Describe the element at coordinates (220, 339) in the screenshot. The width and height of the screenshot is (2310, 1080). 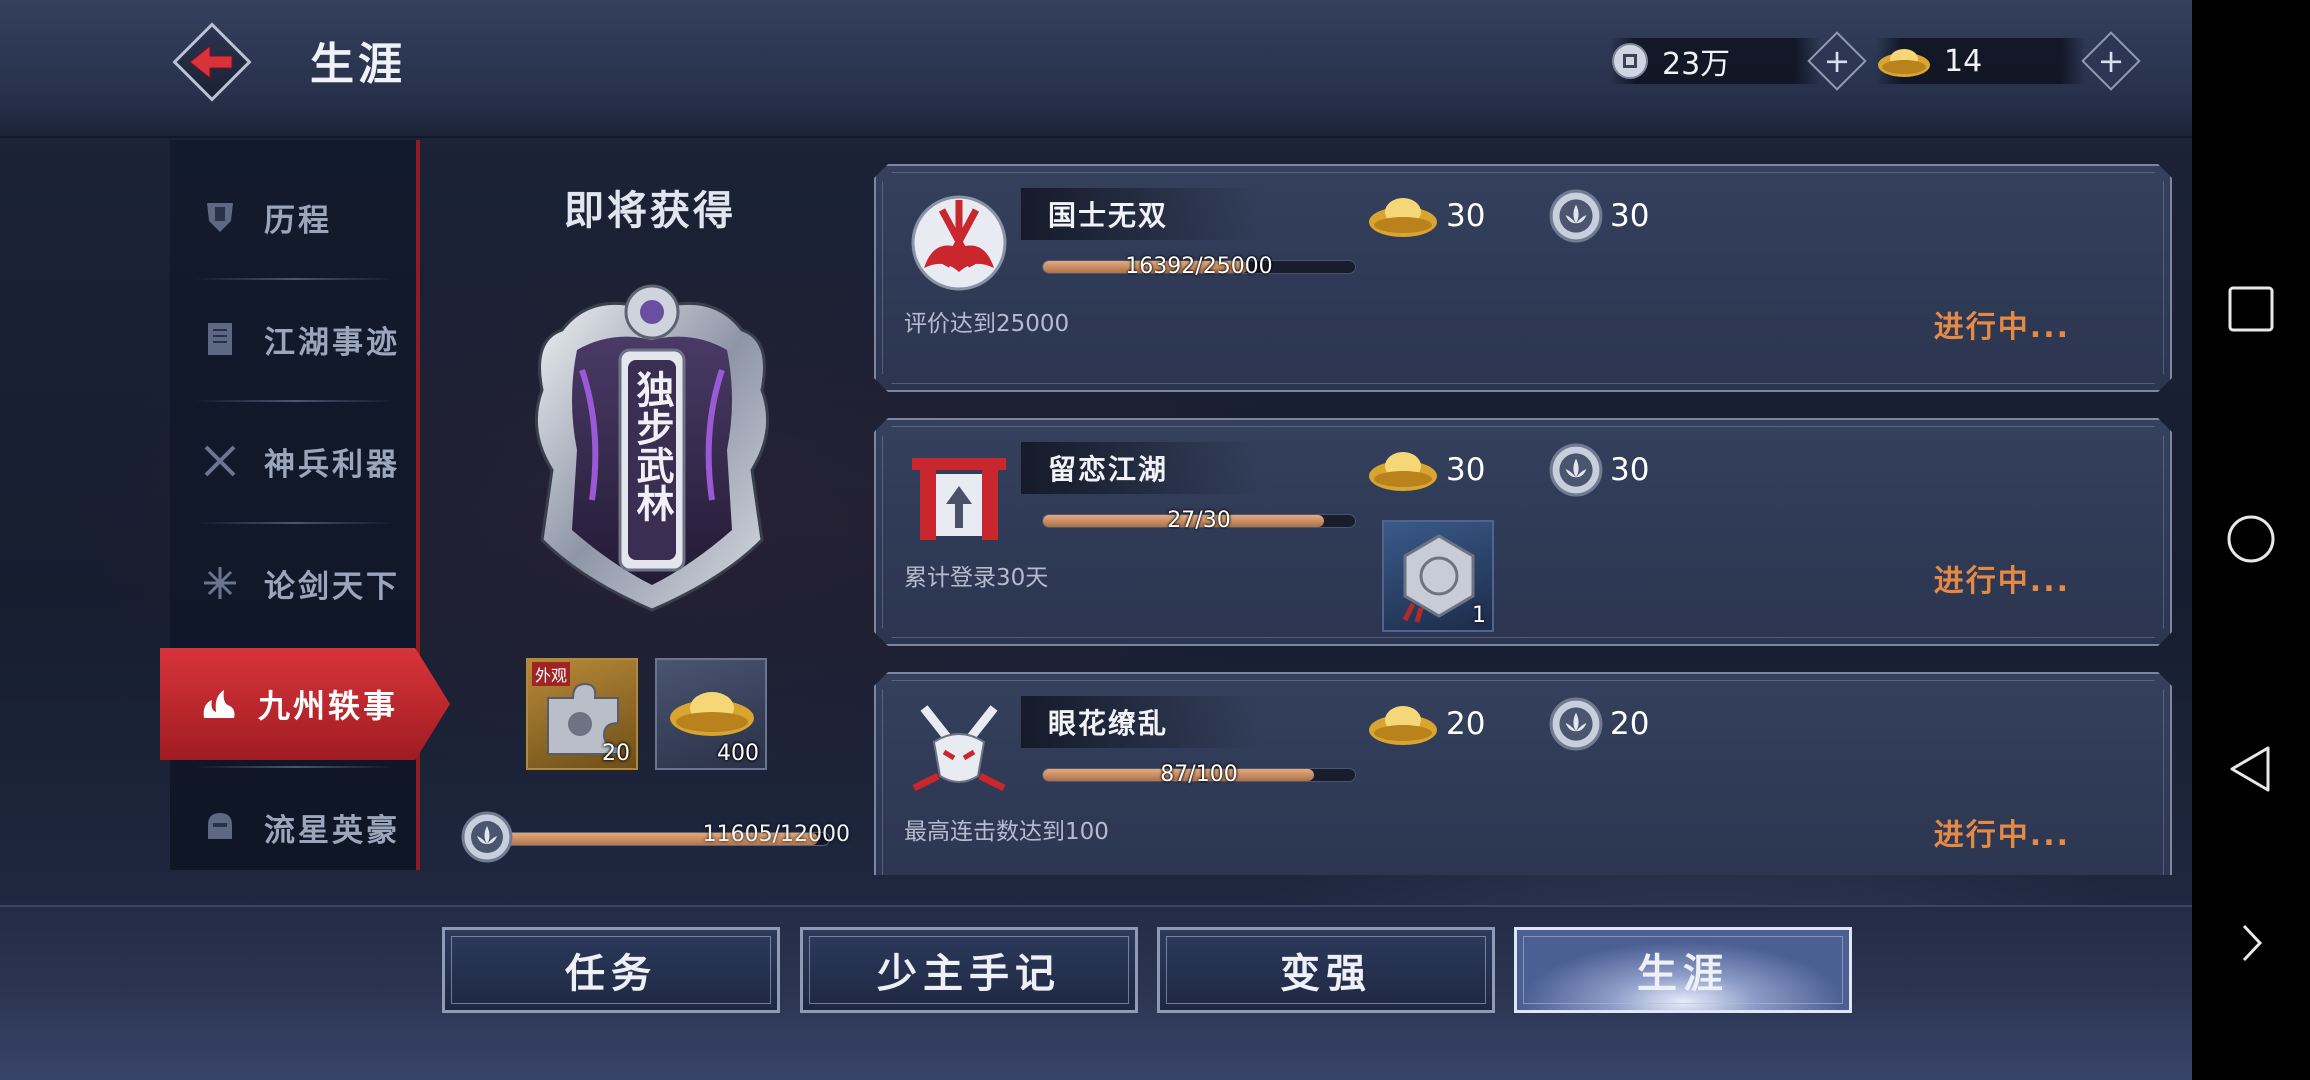
I see `book-icon` at that location.